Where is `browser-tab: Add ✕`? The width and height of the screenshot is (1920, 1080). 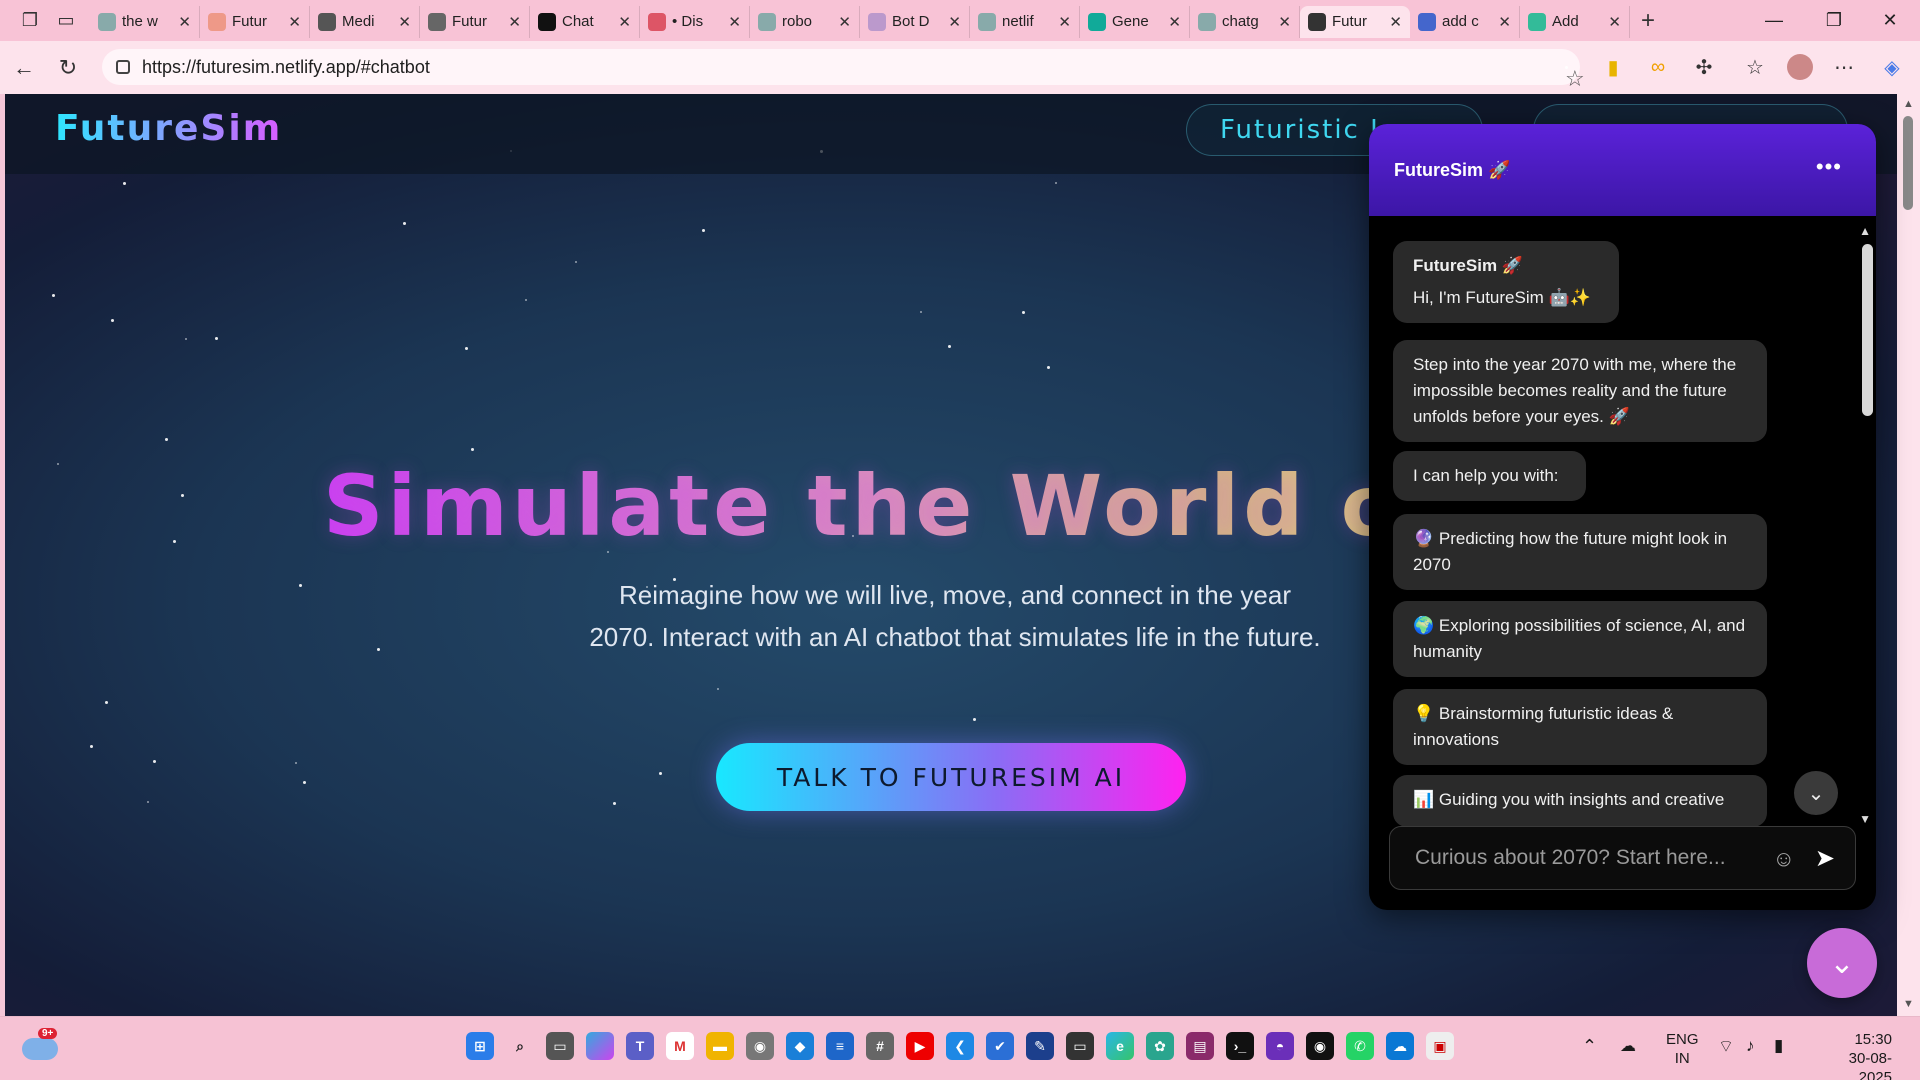
browser-tab: Add ✕ is located at coordinates (1575, 21).